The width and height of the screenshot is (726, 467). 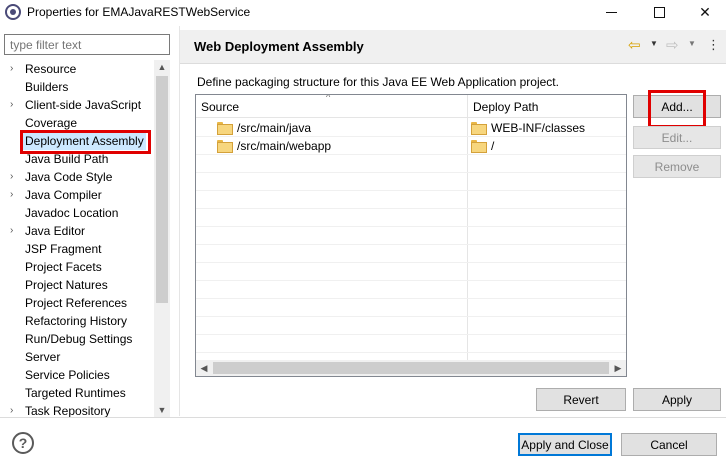 I want to click on table-scrollbar: ◀ ▶, so click(x=411, y=368).